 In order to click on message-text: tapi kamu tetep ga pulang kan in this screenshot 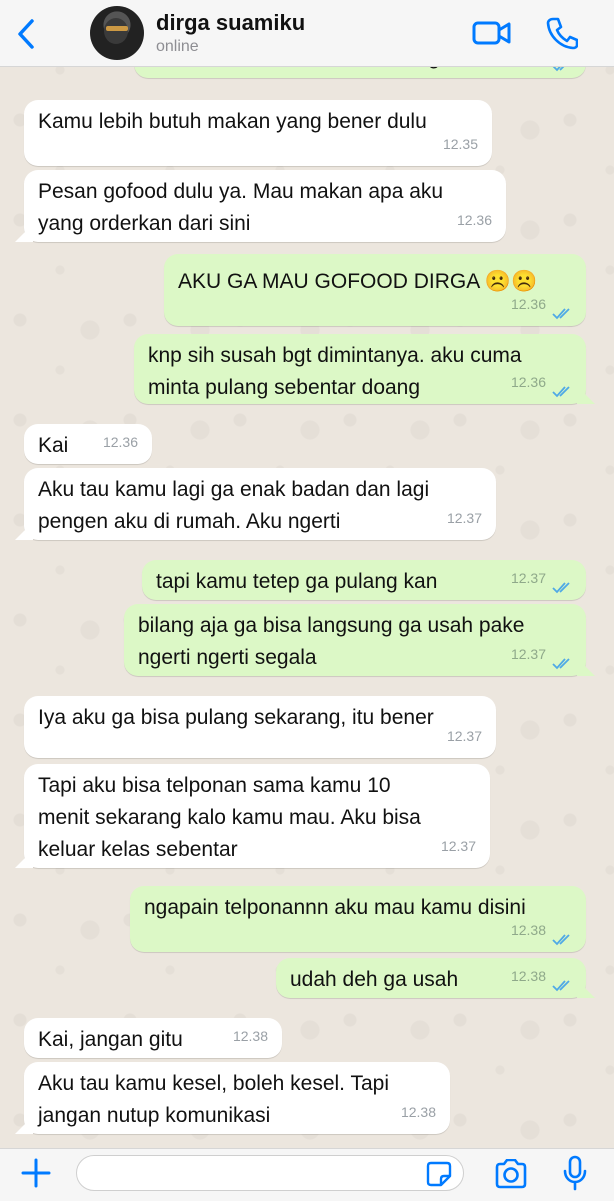, I will do `click(297, 581)`.